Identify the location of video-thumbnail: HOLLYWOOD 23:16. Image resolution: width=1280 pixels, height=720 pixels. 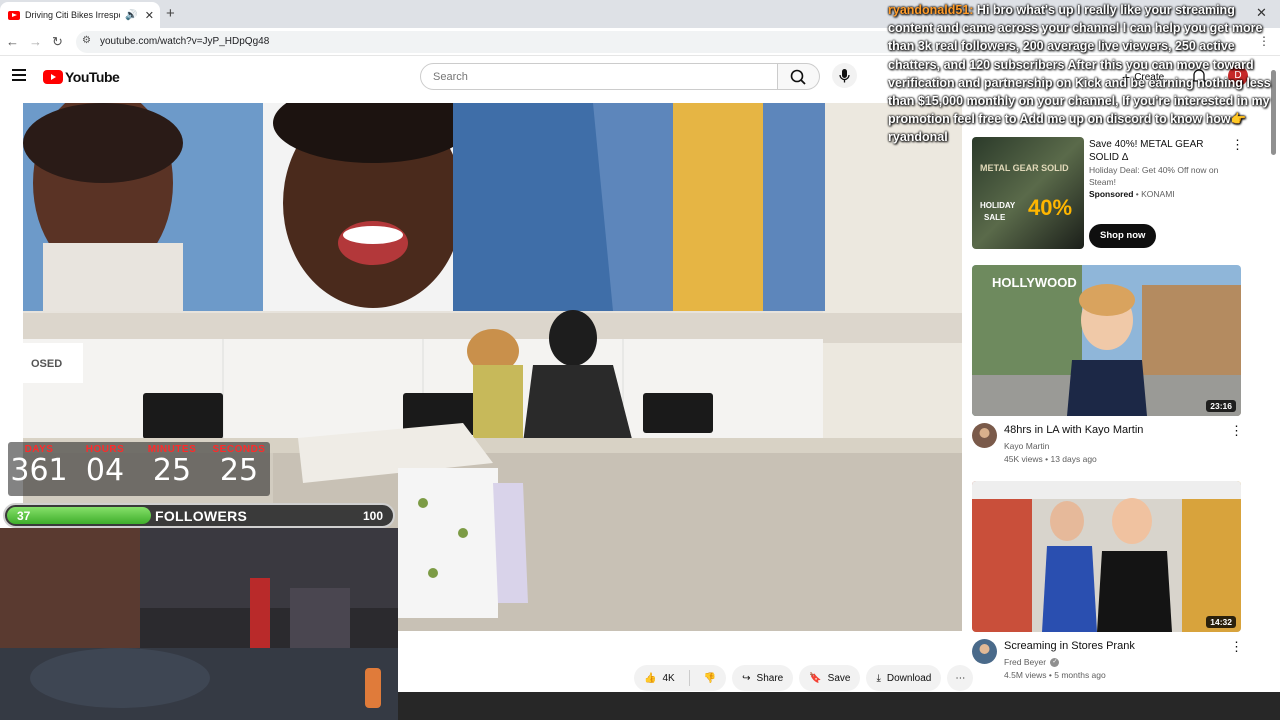
(1106, 340).